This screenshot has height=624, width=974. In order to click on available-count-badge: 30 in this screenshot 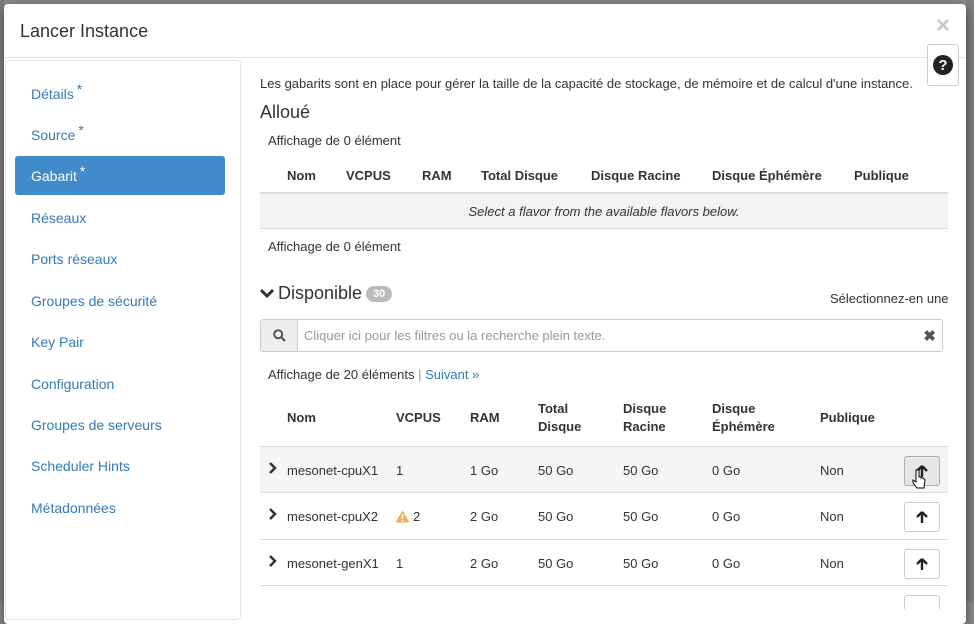, I will do `click(379, 294)`.